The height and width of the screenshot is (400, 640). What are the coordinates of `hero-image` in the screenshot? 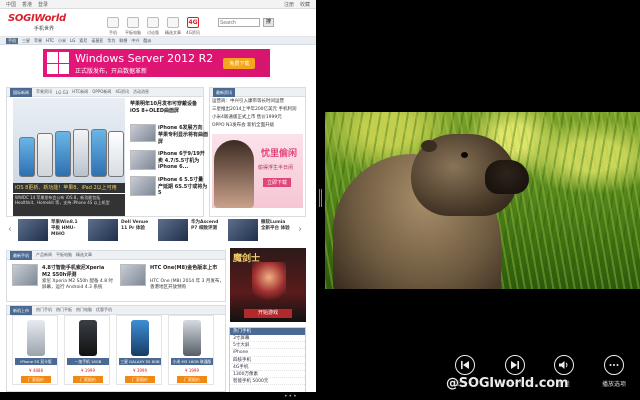 It's located at (69, 140).